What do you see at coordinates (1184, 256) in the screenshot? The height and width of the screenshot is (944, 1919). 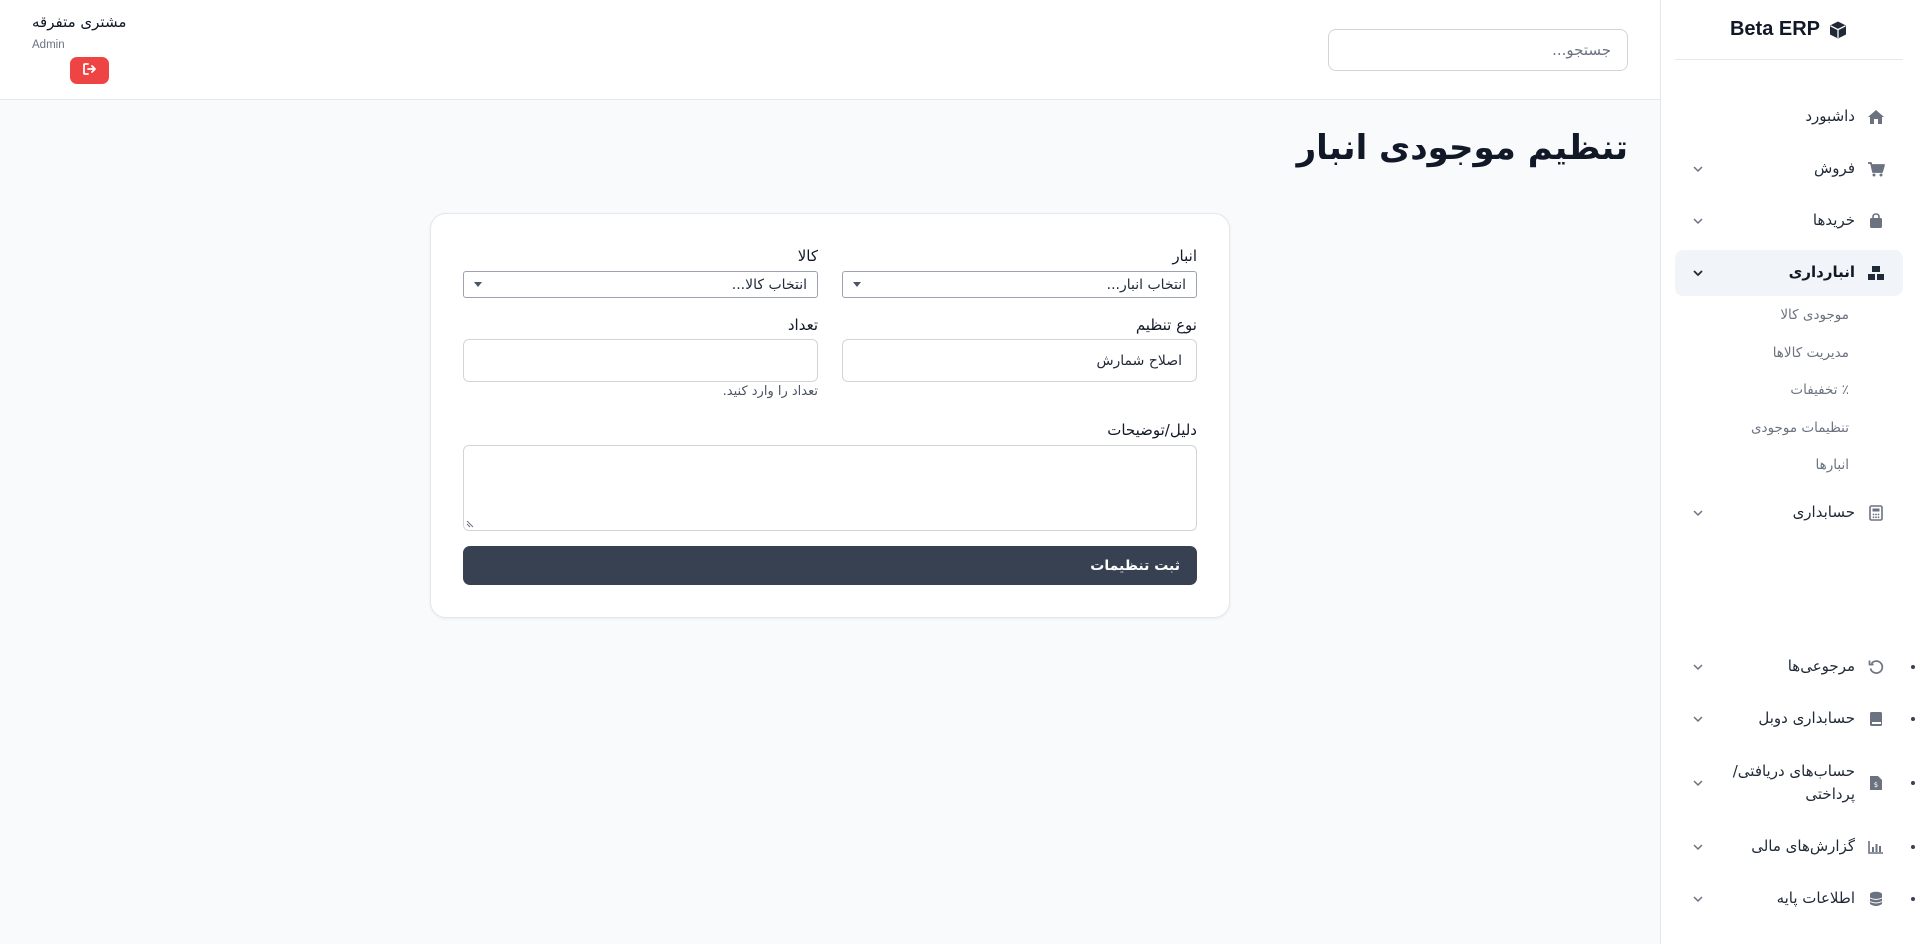 I see `warehouse-label: انبار` at bounding box center [1184, 256].